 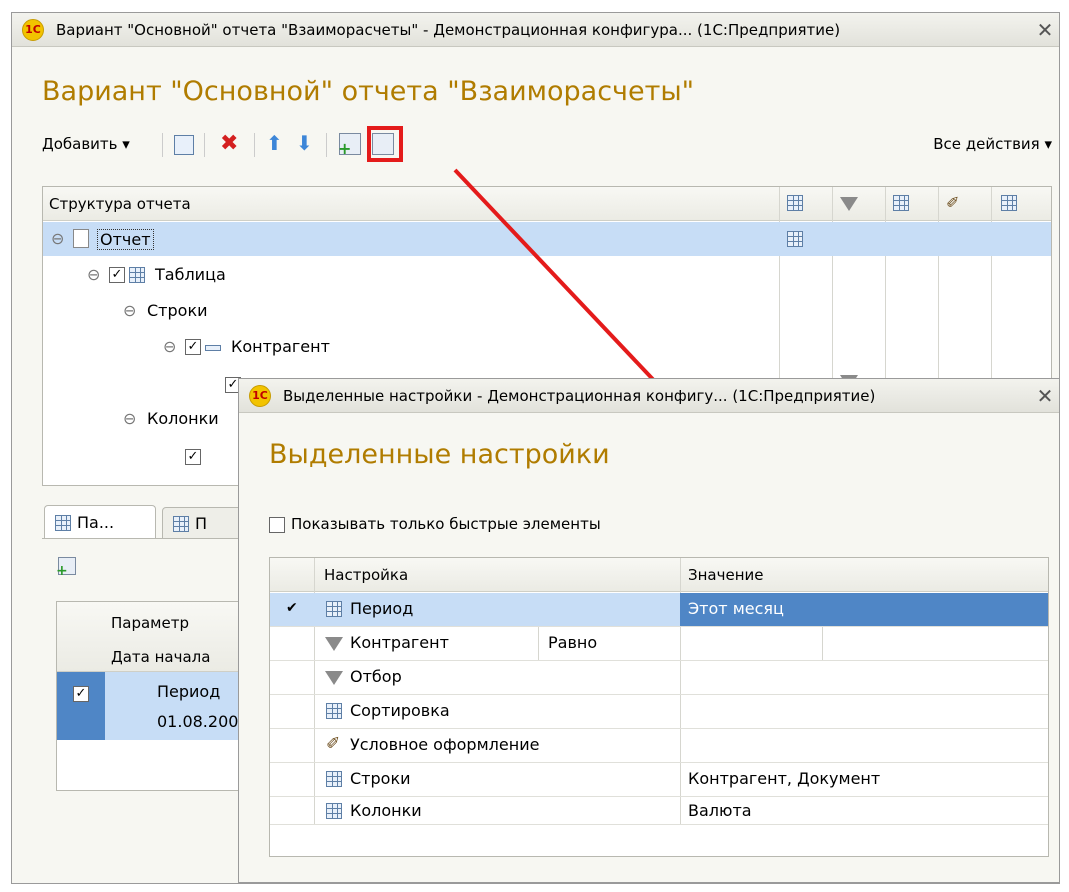 What do you see at coordinates (795, 239) in the screenshot?
I see `grouping-icon` at bounding box center [795, 239].